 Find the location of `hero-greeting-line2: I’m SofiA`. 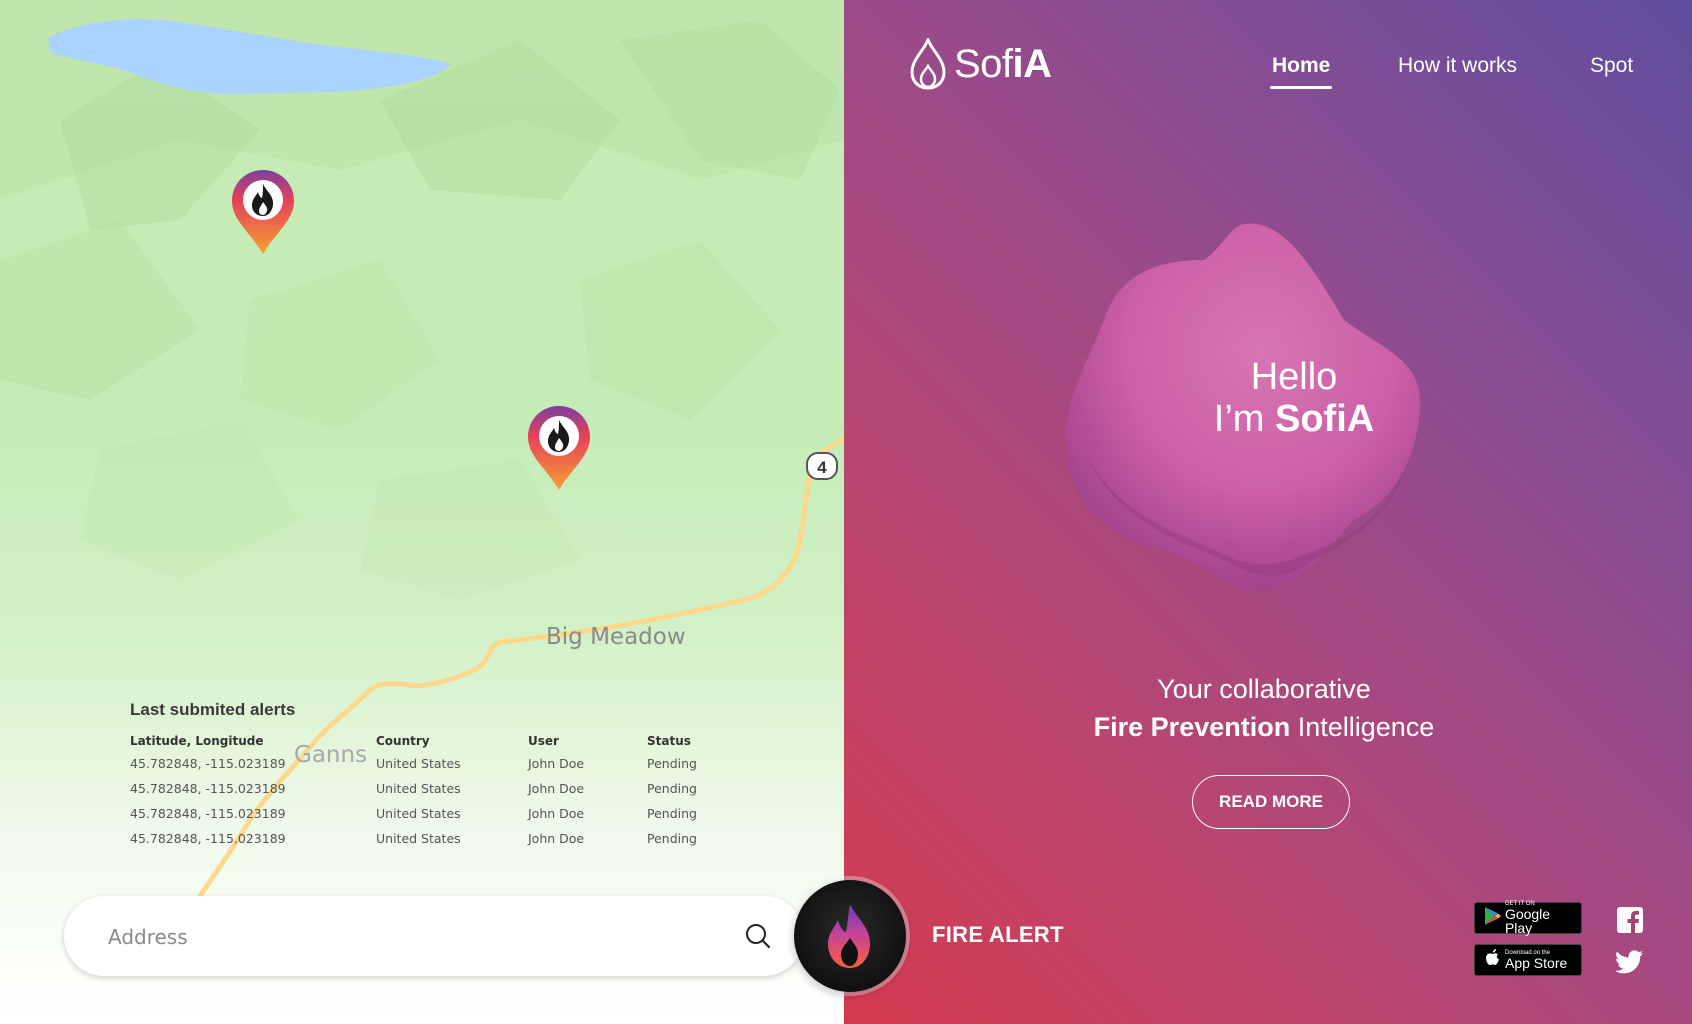

hero-greeting-line2: I’m SofiA is located at coordinates (1294, 419).